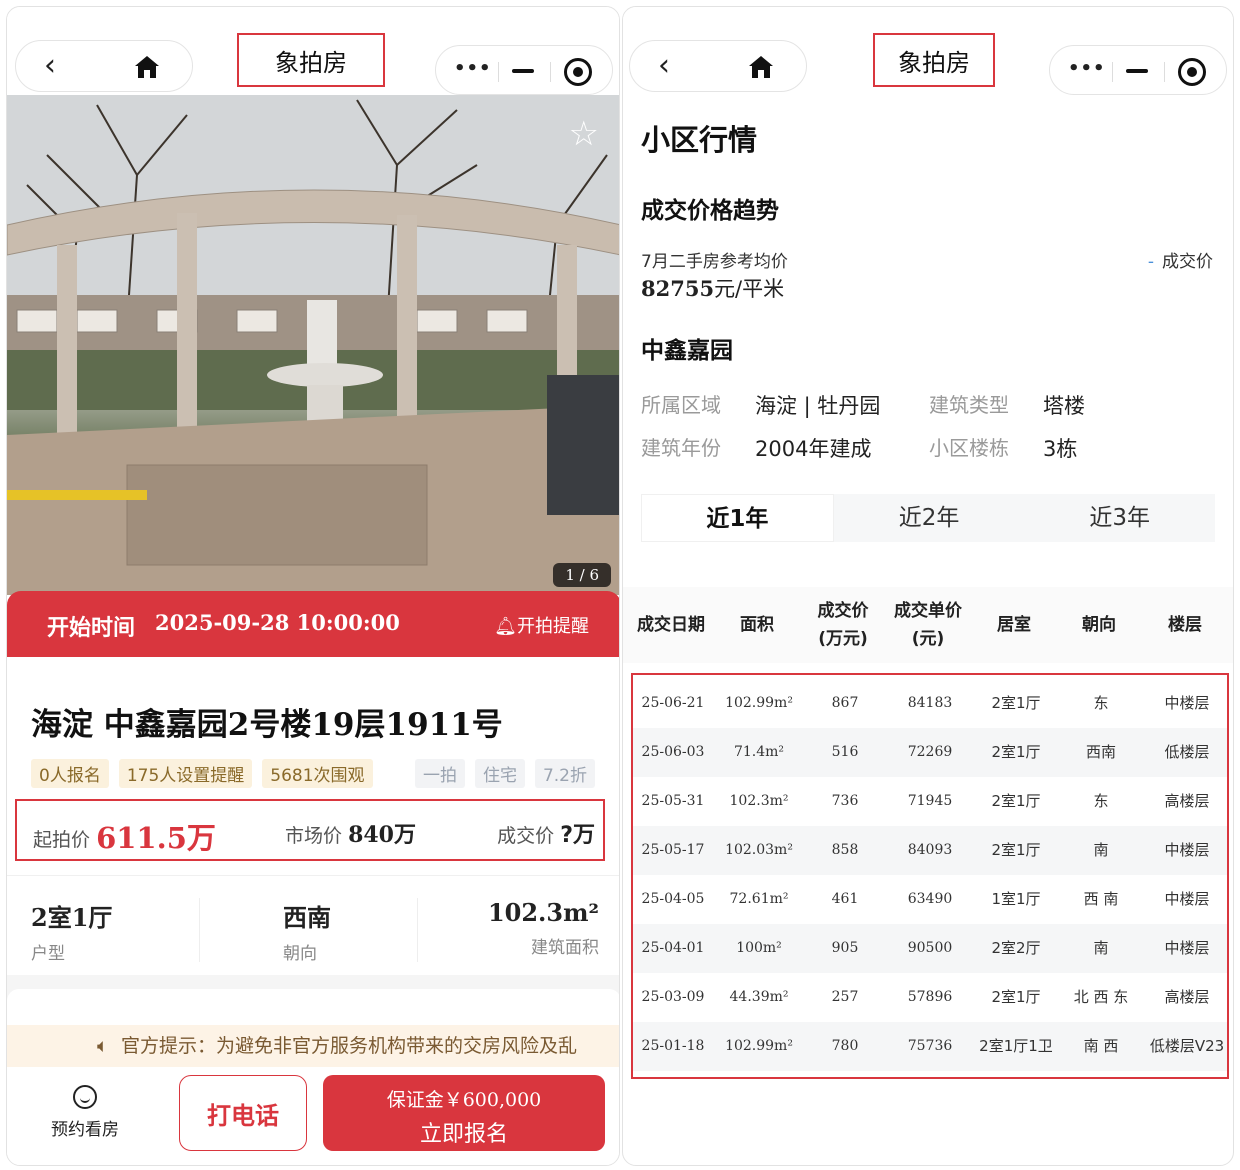 This screenshot has height=1170, width=1240. I want to click on cell-area: 72.61m², so click(759, 899).